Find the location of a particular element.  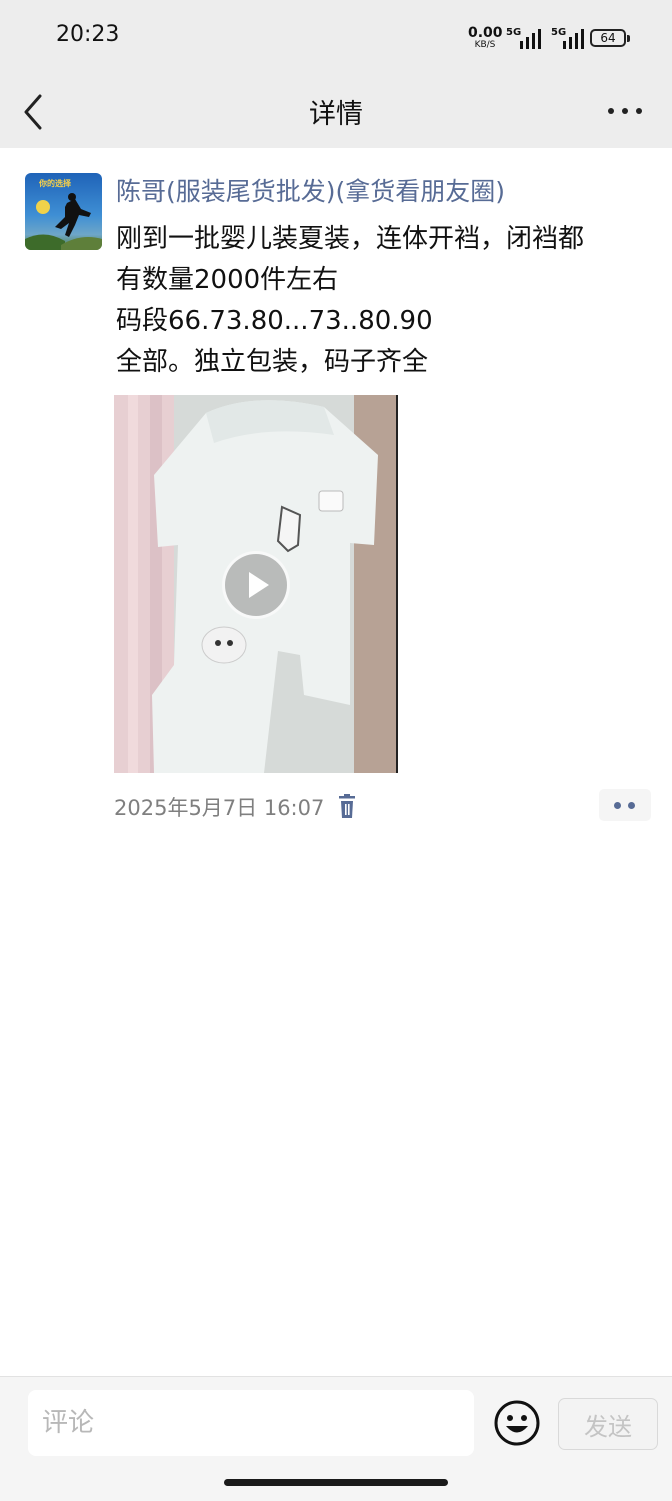

status-time: 20:23 is located at coordinates (88, 34).